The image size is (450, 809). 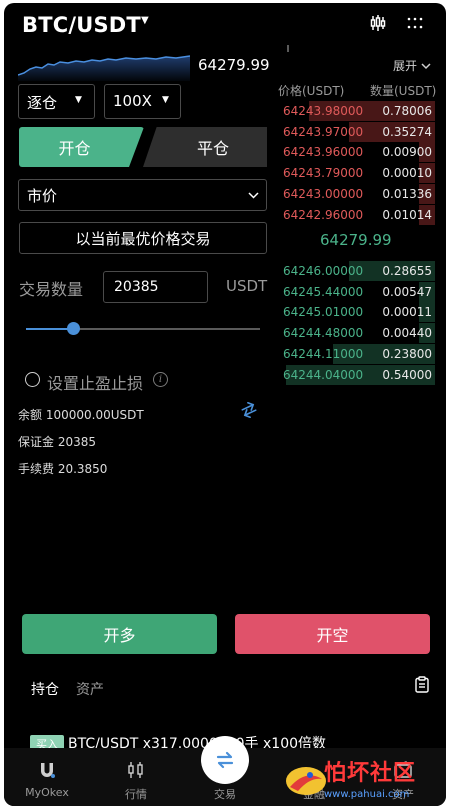 I want to click on last-price: 64279.99, so click(x=234, y=65).